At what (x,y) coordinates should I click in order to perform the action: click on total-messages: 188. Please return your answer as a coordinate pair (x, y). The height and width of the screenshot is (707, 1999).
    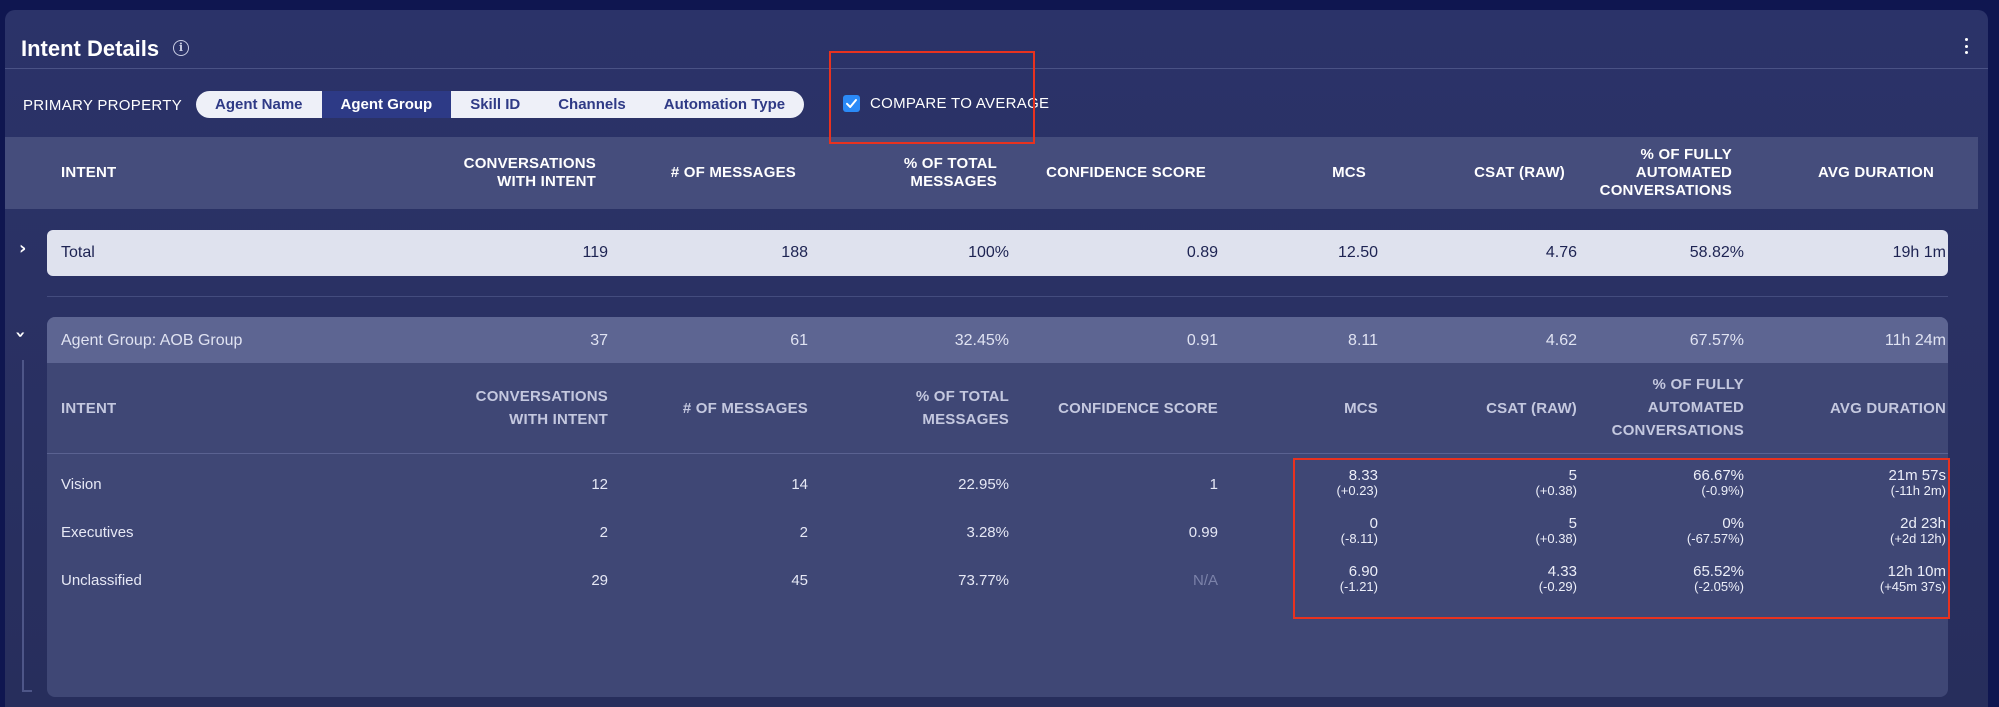
    Looking at the image, I should click on (794, 252).